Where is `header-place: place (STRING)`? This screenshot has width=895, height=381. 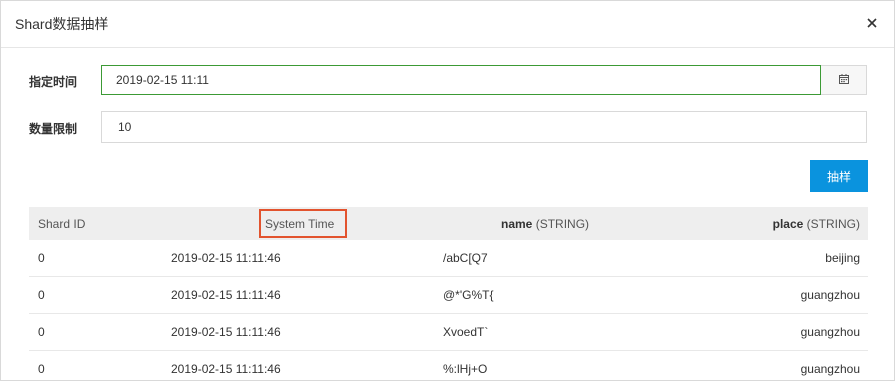
header-place: place (STRING) is located at coordinates (816, 223).